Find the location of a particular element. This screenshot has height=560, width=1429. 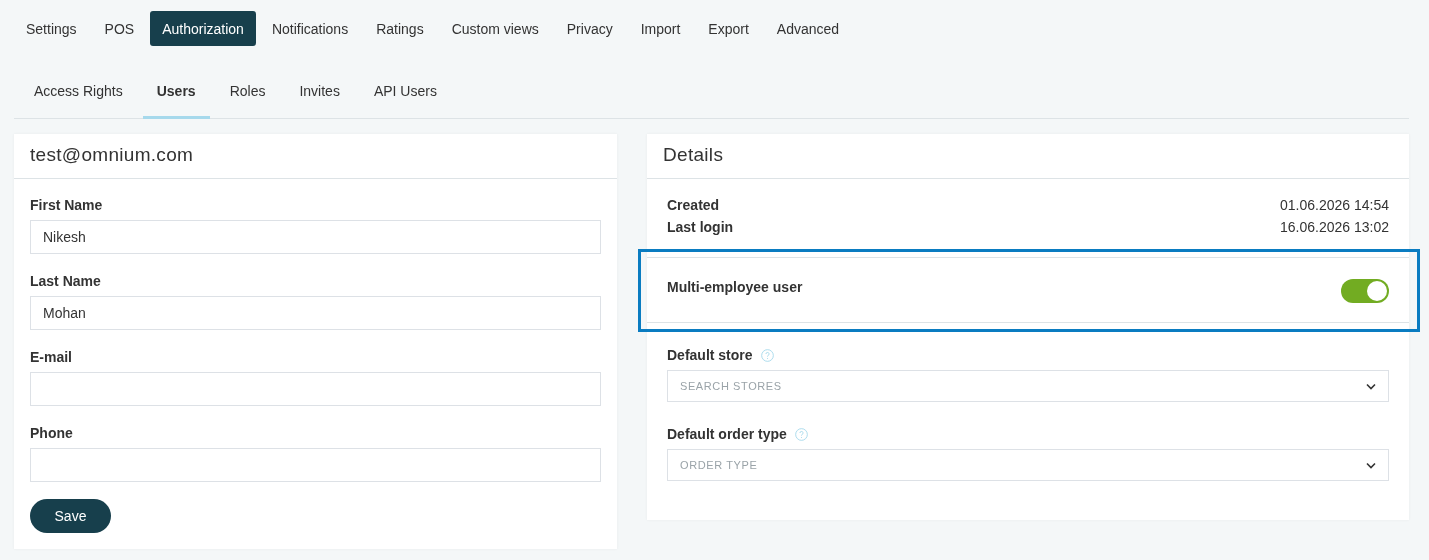

tab: Notifications is located at coordinates (310, 28).